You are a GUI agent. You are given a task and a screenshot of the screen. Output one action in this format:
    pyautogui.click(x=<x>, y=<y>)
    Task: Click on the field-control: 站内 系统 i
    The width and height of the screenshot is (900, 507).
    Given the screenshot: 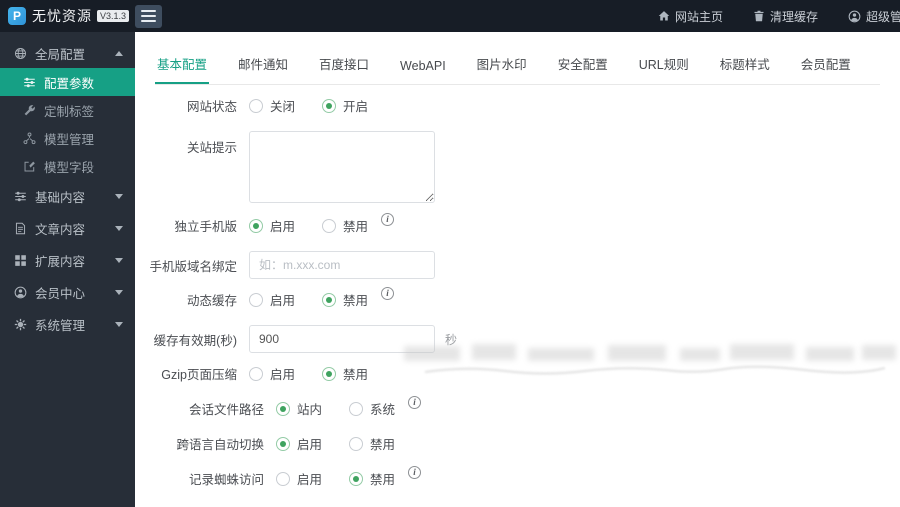 What is the action you would take?
    pyautogui.click(x=349, y=407)
    